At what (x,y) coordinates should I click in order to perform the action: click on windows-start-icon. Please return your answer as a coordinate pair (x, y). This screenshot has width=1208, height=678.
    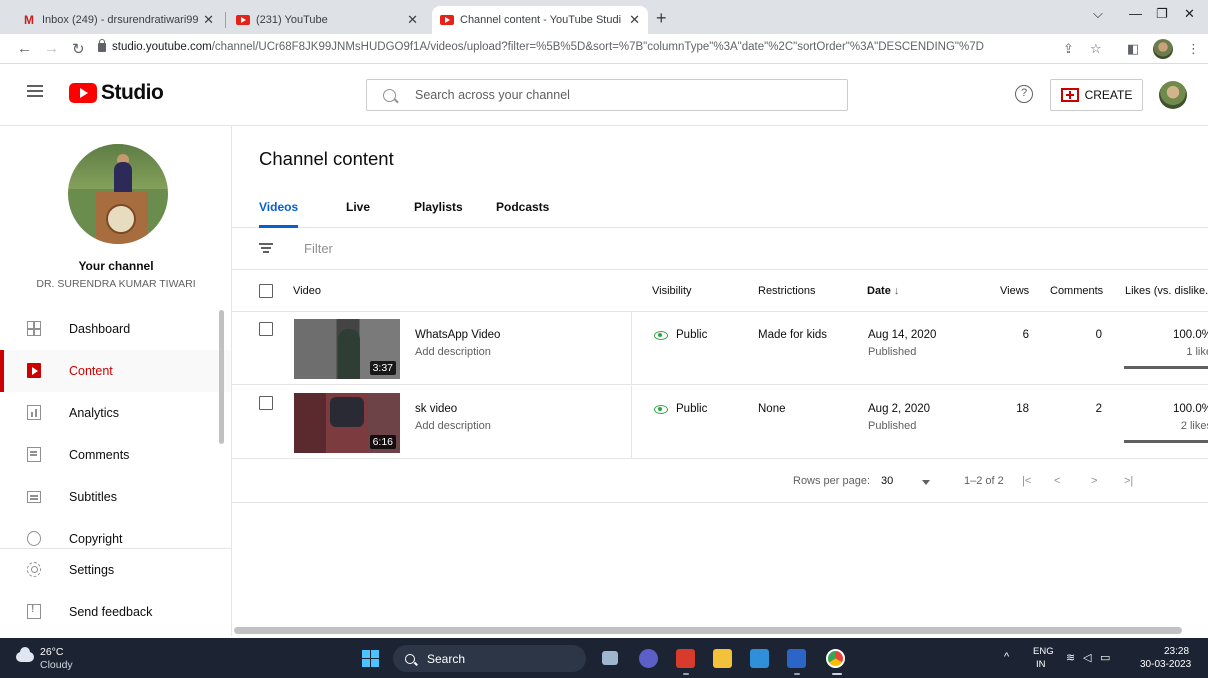
    Looking at the image, I should click on (370, 658).